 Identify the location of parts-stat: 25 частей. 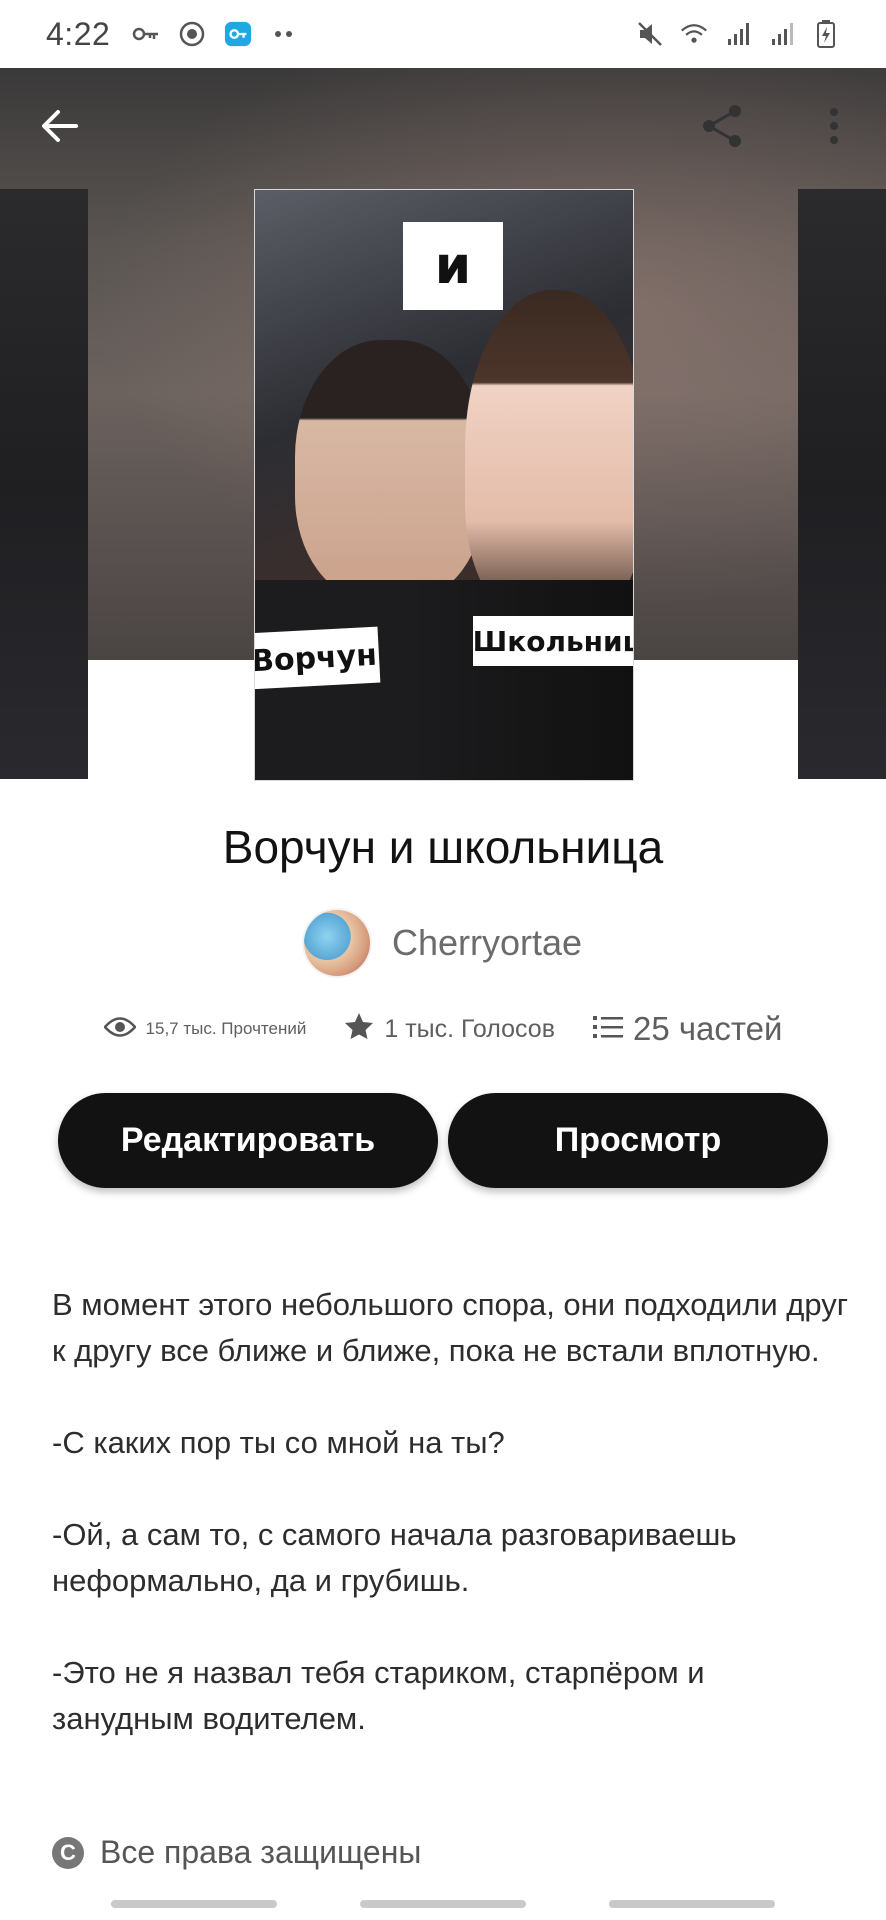
(687, 1029).